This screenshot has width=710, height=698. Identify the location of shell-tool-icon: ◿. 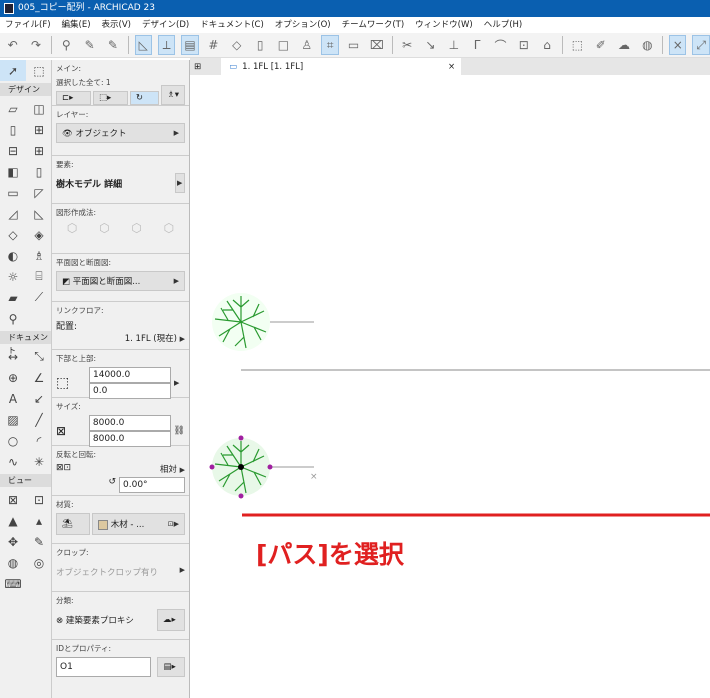
(13, 213).